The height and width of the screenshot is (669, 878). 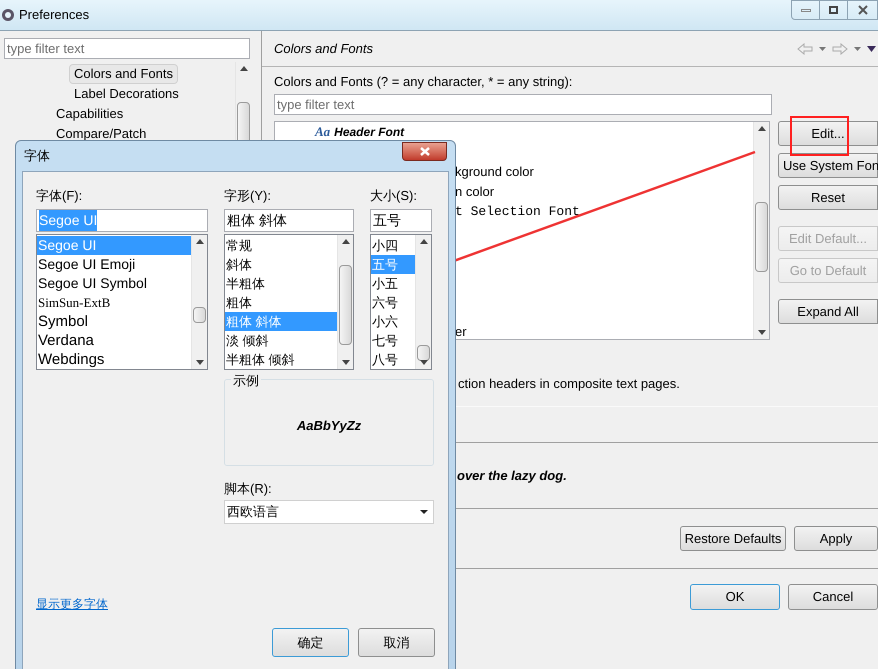 What do you see at coordinates (114, 283) in the screenshot?
I see `list-item: Segoe UI Symbol` at bounding box center [114, 283].